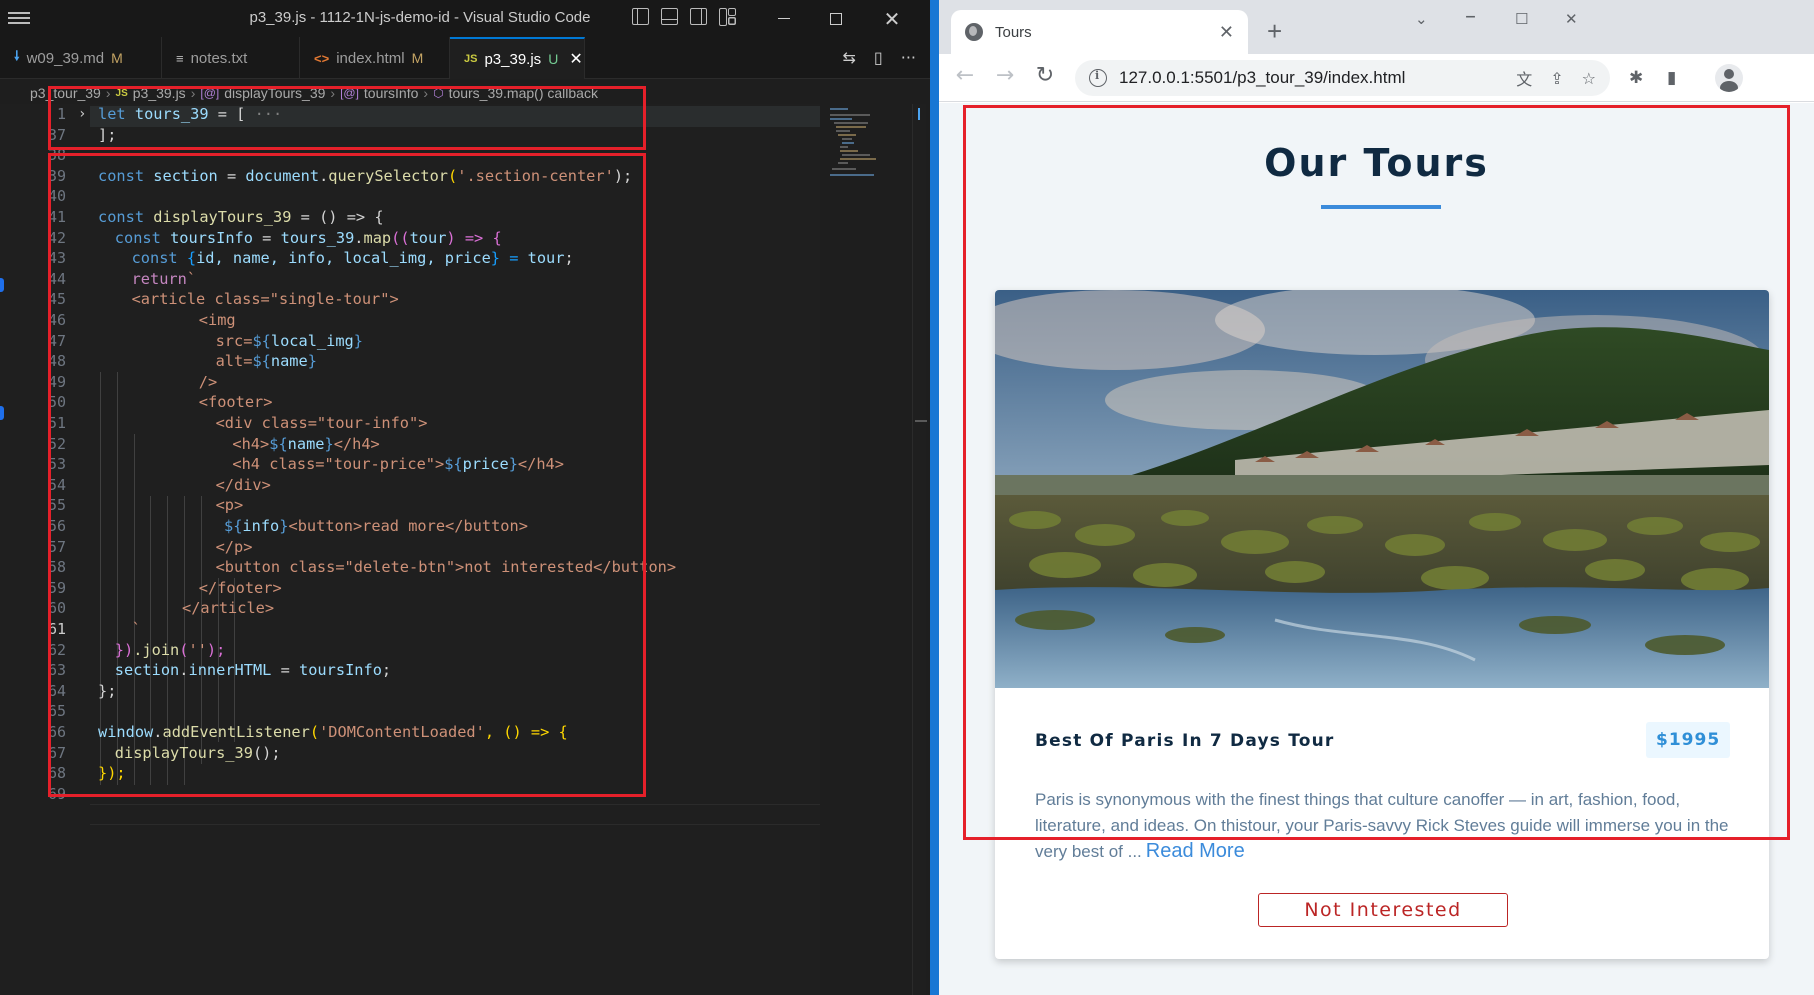 This screenshot has height=995, width=1814. Describe the element at coordinates (274, 93) in the screenshot. I see `breadcrumb-symbol: displayTours_39` at that location.